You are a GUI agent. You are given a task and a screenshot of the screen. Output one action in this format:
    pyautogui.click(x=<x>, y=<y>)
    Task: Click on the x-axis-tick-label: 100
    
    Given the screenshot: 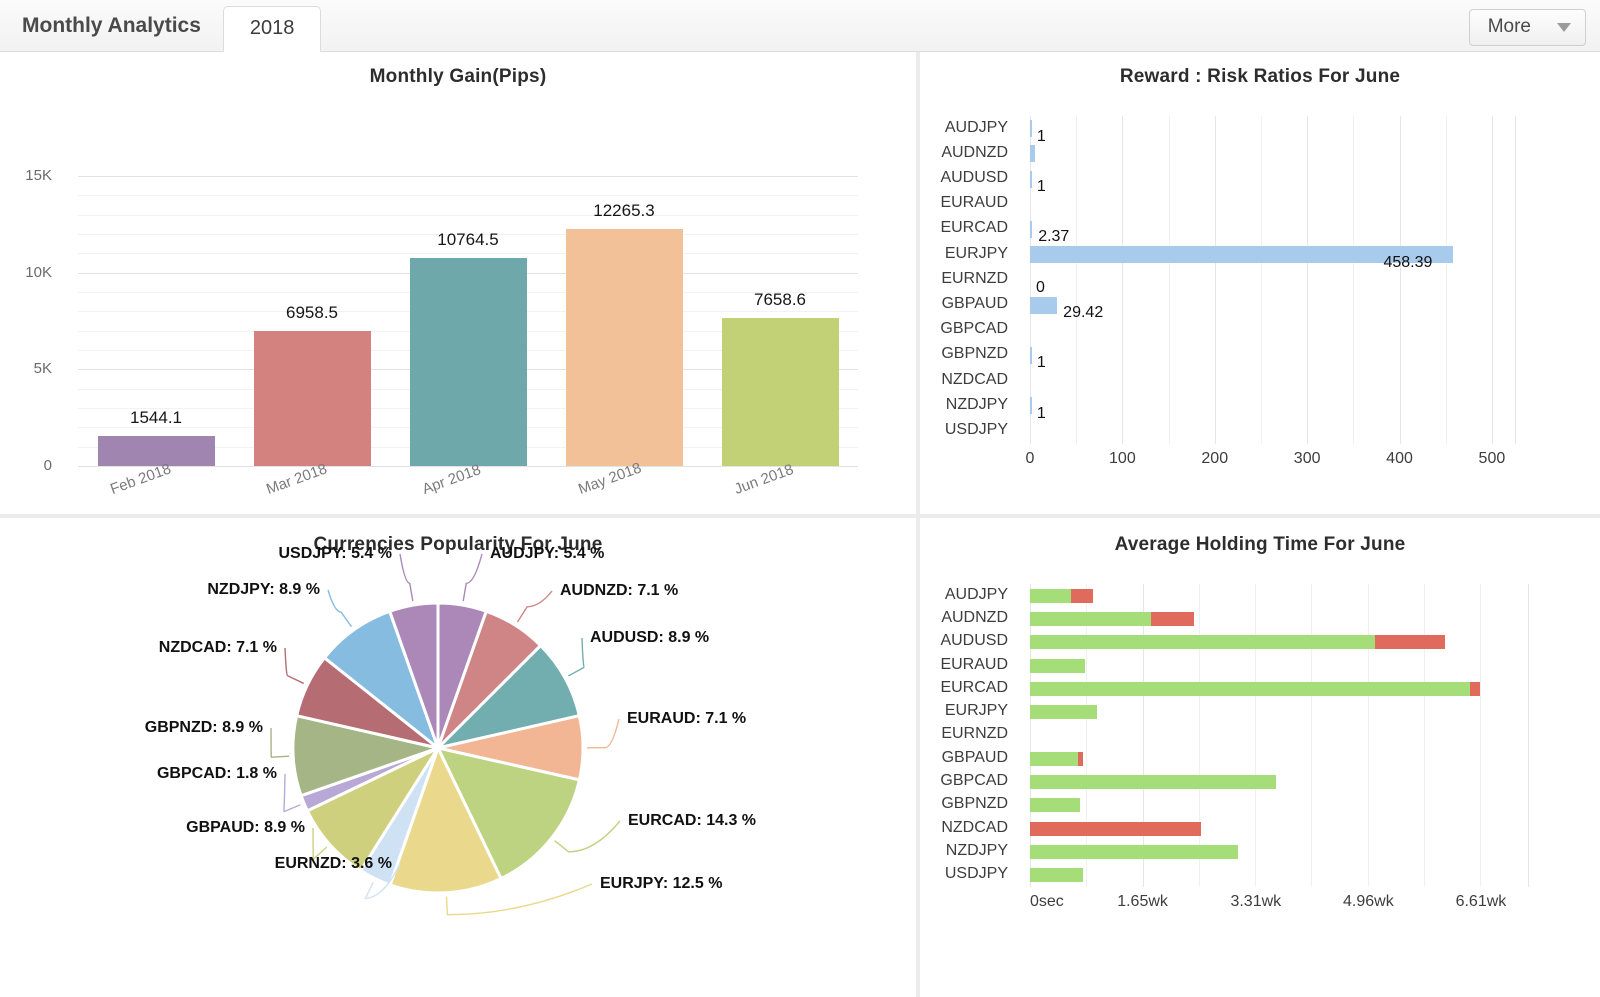 What is the action you would take?
    pyautogui.click(x=1122, y=458)
    